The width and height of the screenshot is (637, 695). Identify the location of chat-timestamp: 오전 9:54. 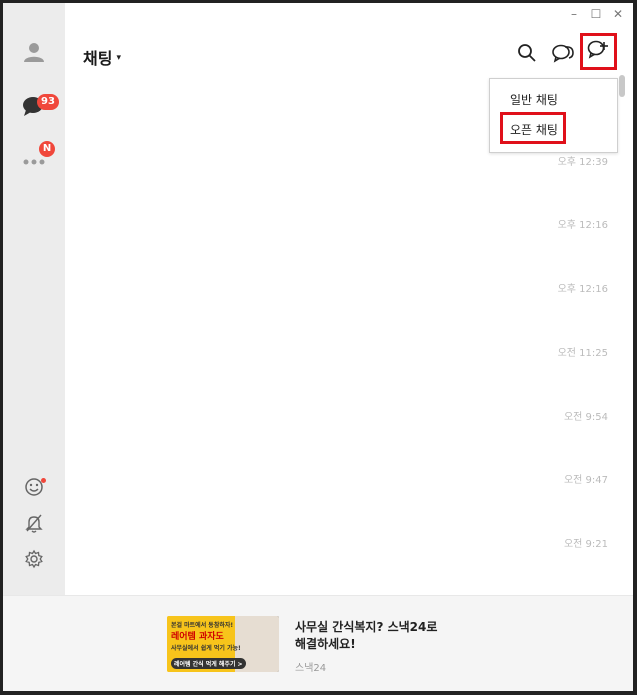
(585, 417).